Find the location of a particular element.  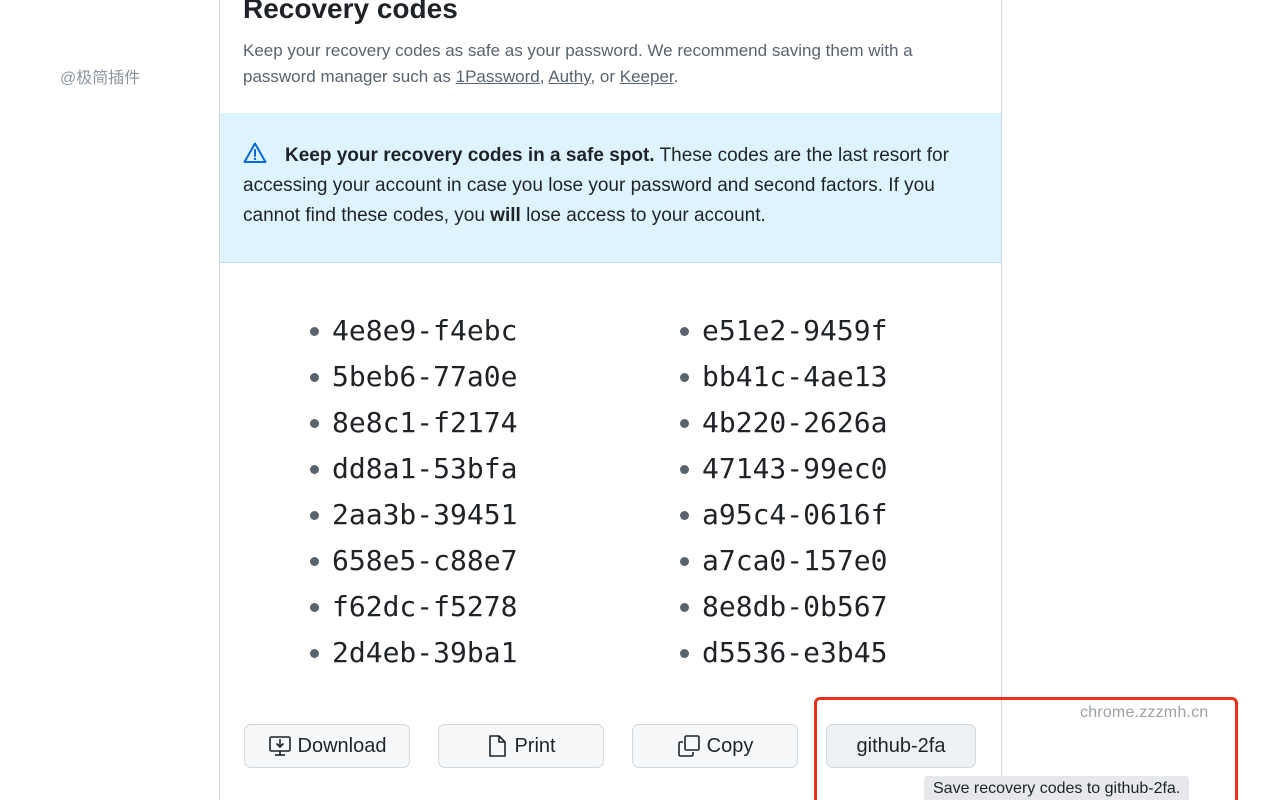

code-value: a95c4-0616f is located at coordinates (795, 514).